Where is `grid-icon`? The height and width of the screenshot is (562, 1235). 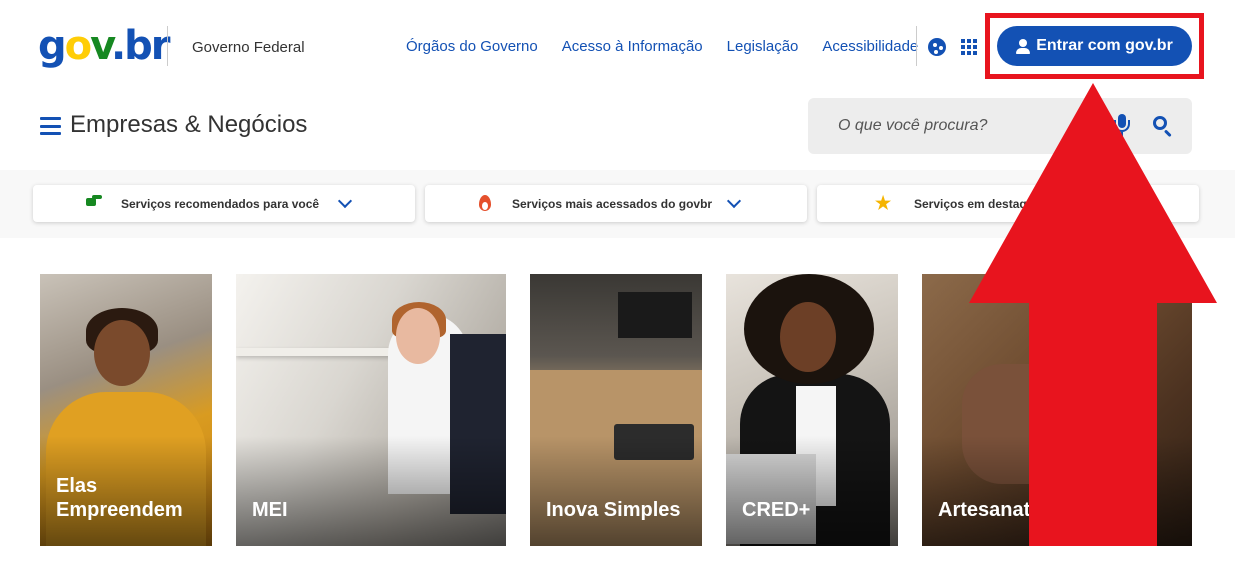 grid-icon is located at coordinates (969, 47).